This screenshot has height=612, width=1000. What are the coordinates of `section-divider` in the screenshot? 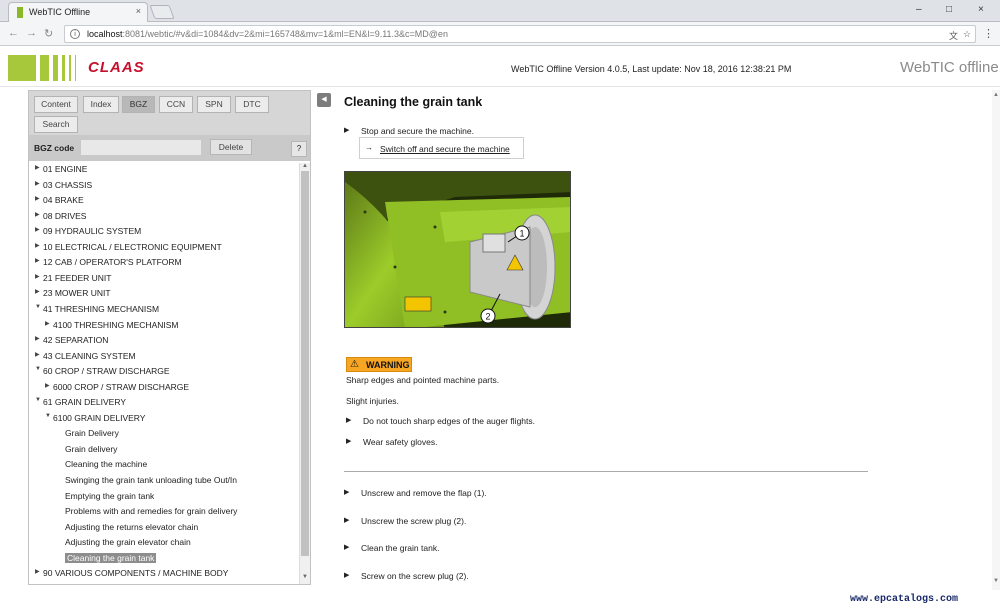 It's located at (606, 471).